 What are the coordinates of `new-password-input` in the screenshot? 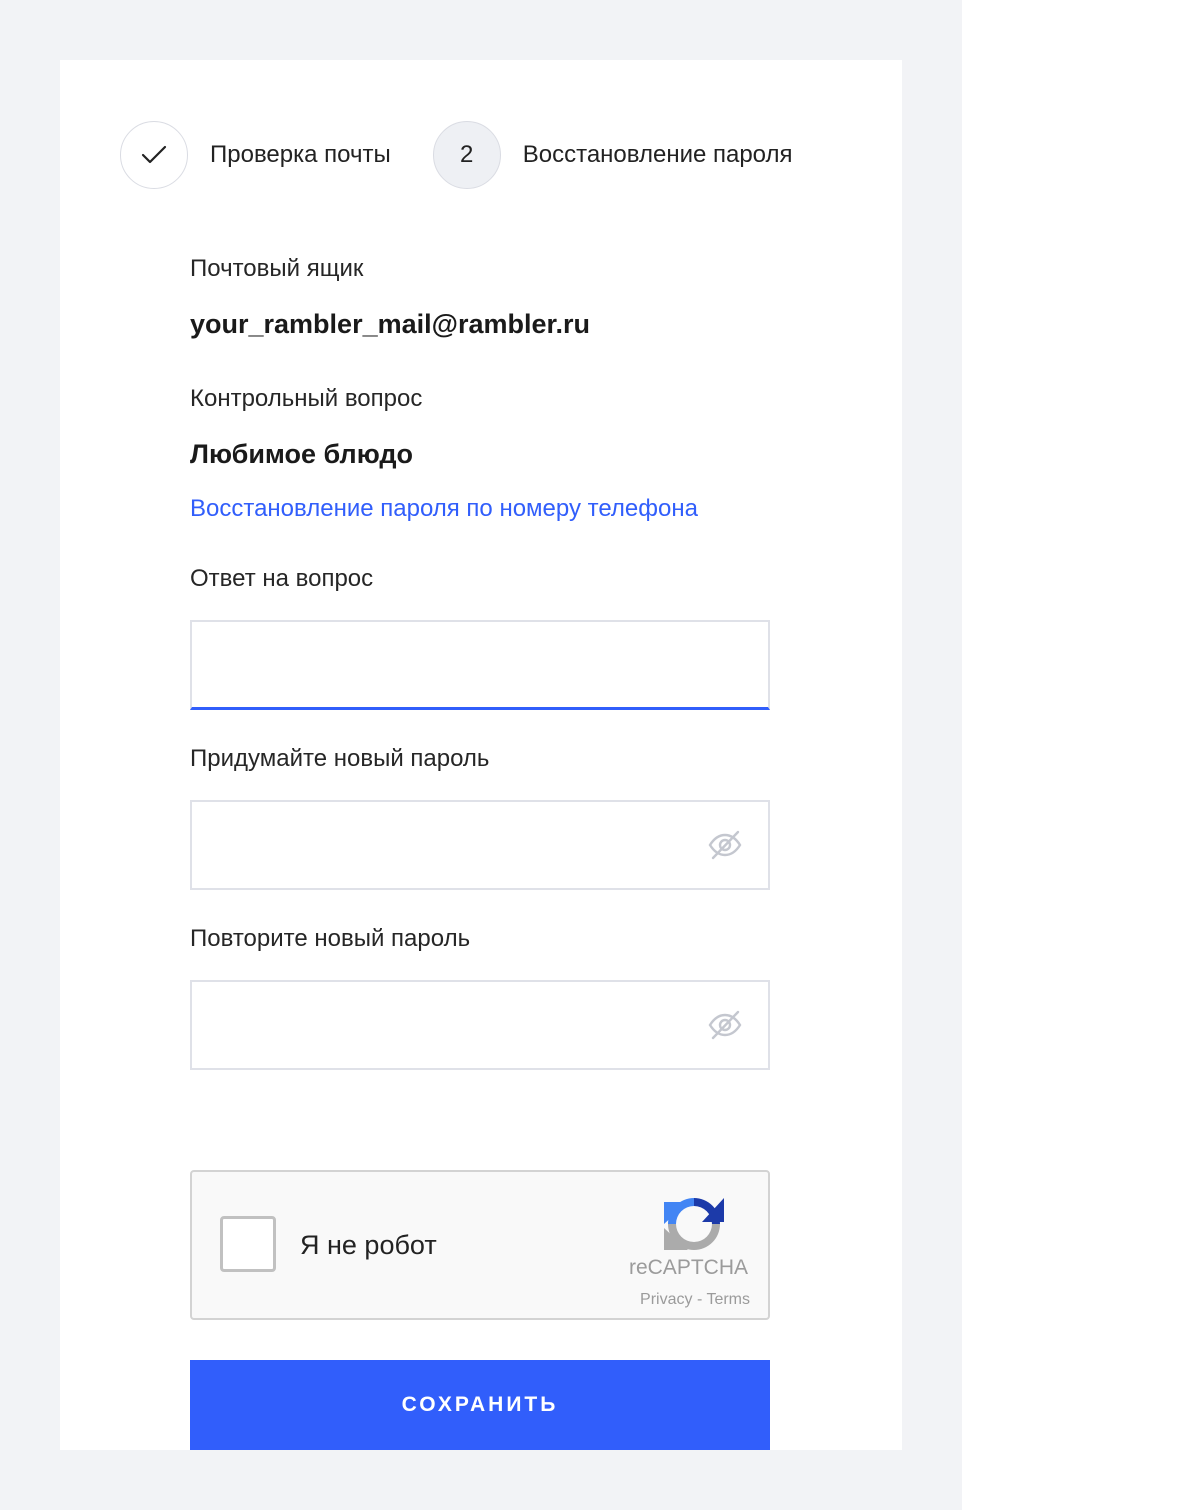 It's located at (480, 845).